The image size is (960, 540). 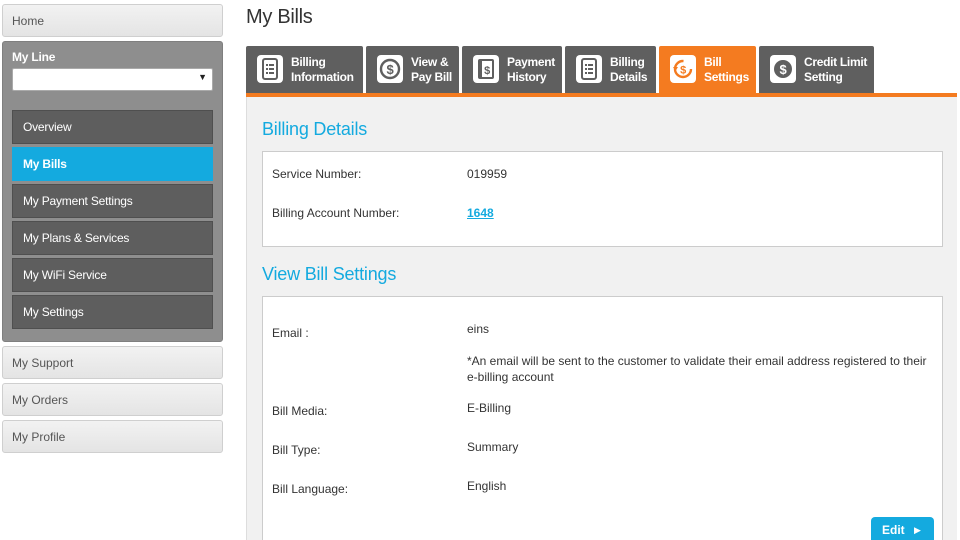 I want to click on ledger-dollar-icon: $, so click(x=486, y=69).